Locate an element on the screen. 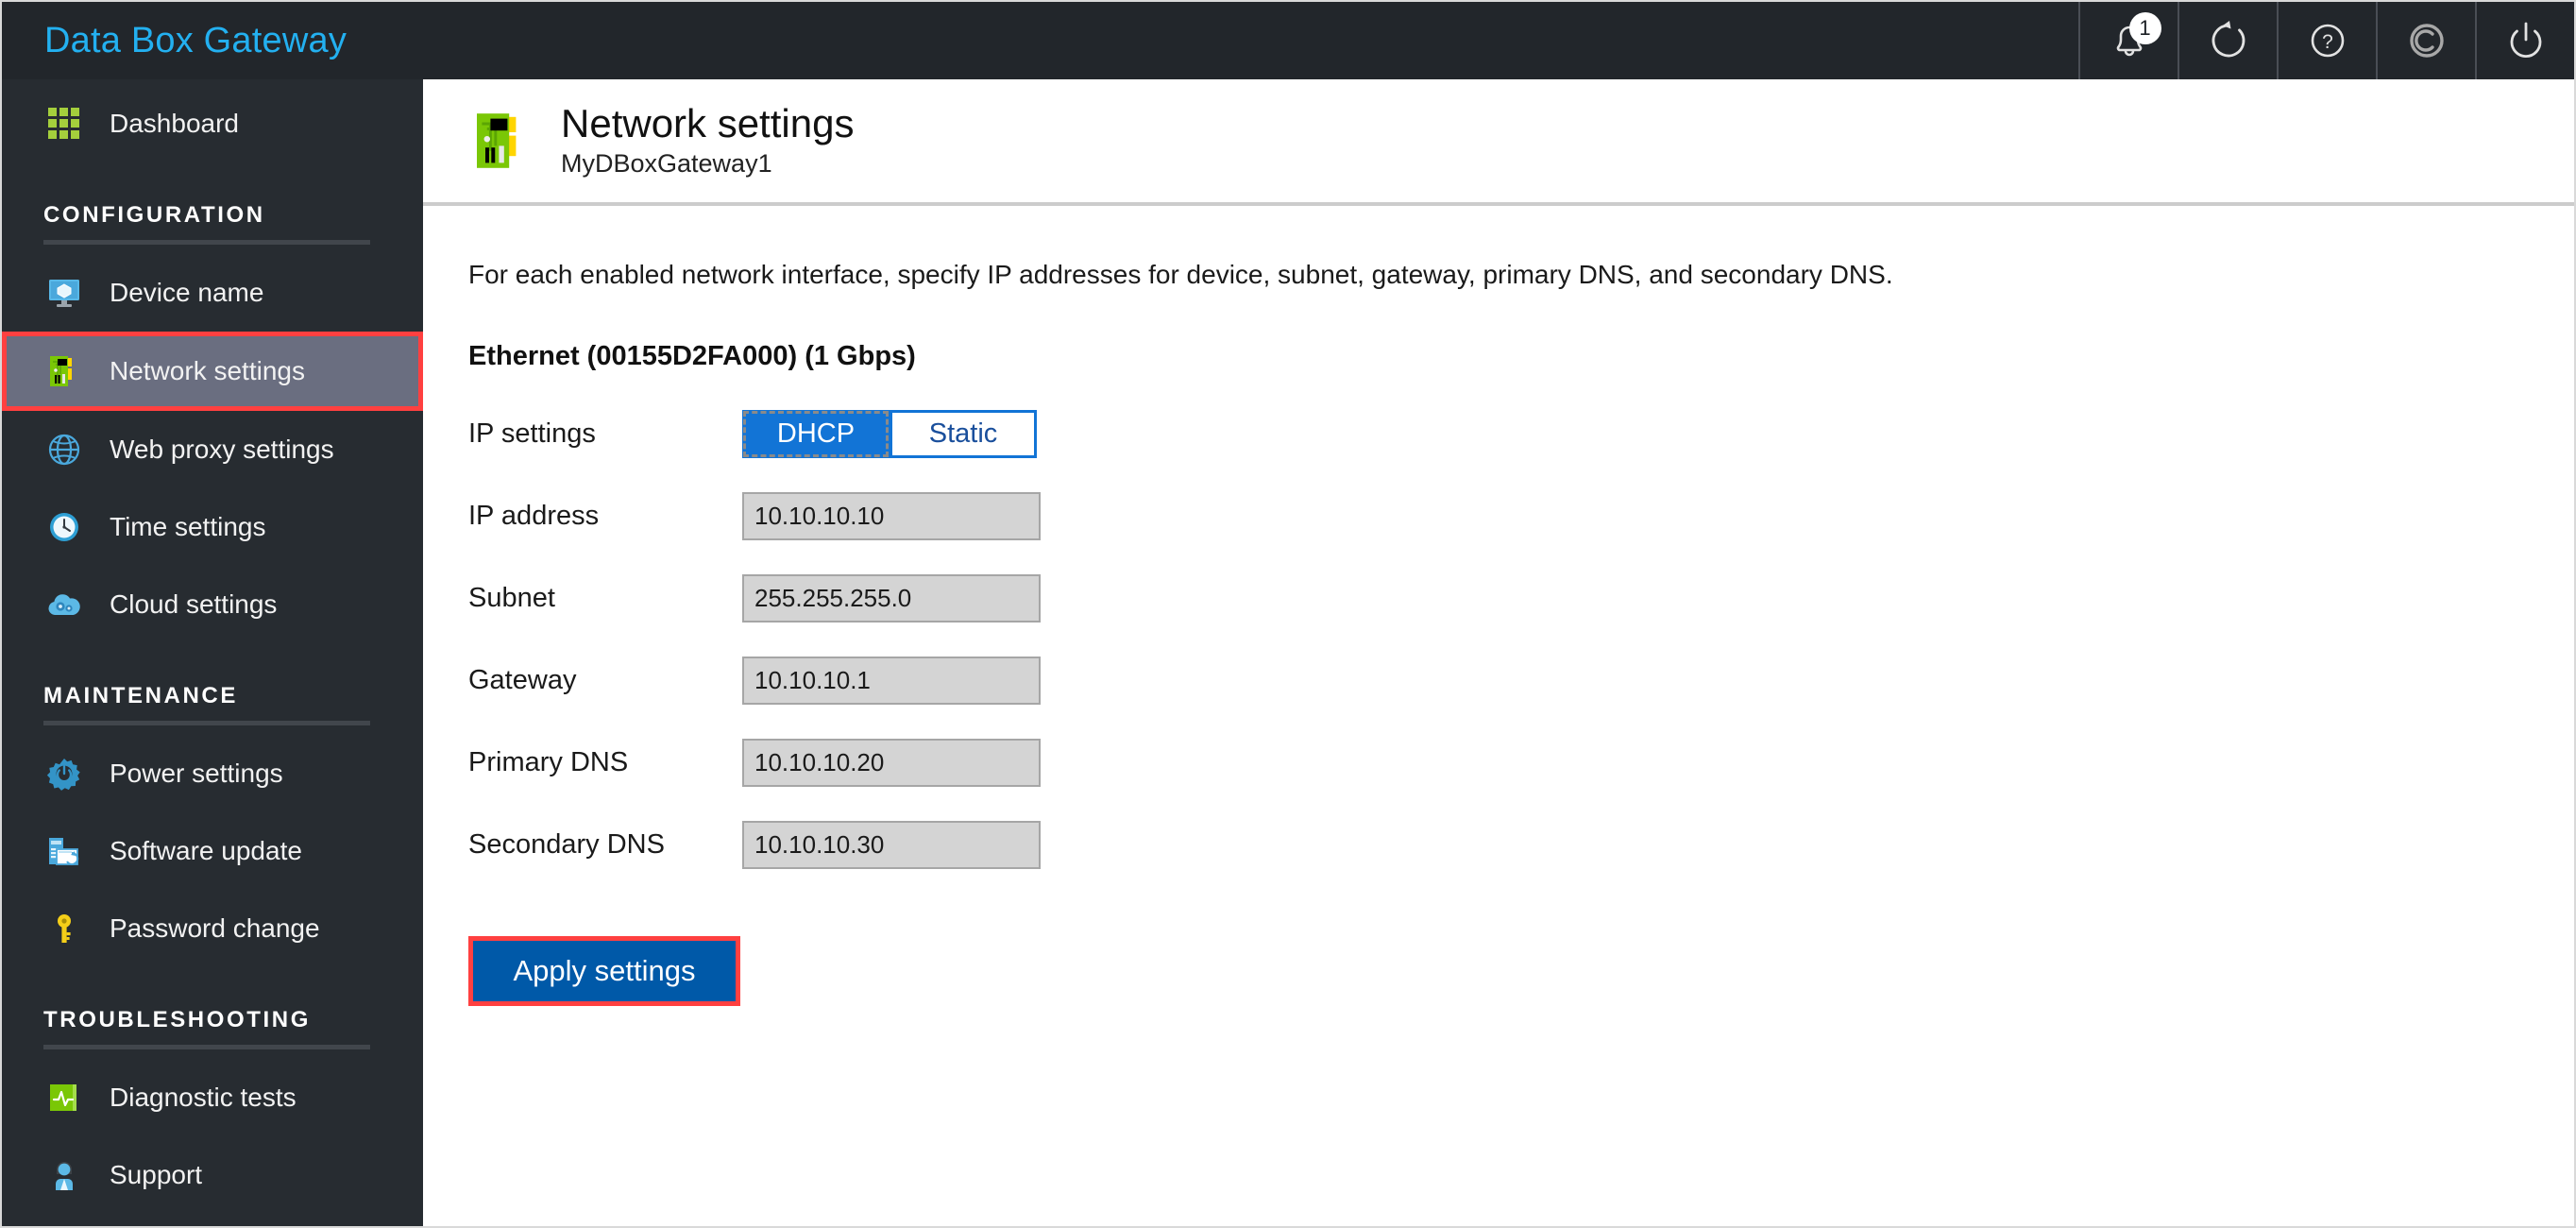 This screenshot has width=2576, height=1228. gateway-label: Gateway is located at coordinates (522, 680).